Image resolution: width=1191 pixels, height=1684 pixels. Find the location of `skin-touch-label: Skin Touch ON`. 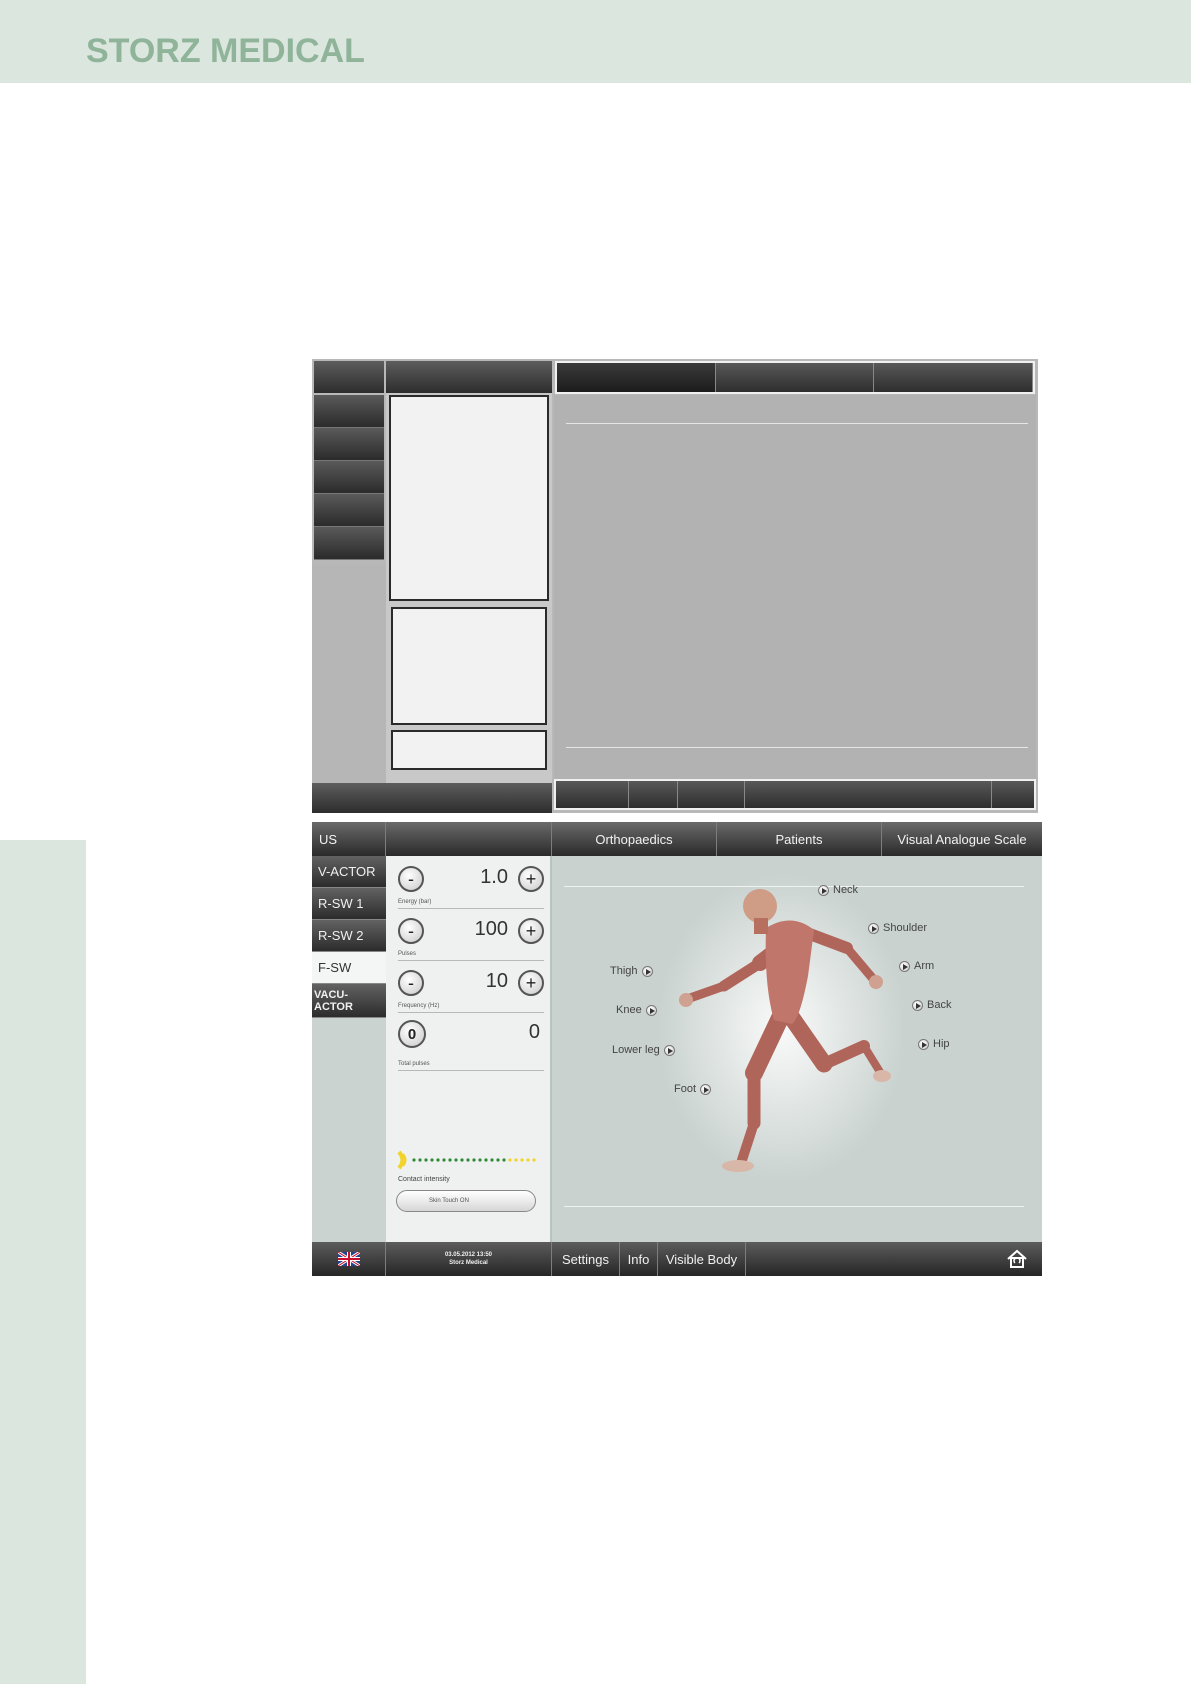

skin-touch-label: Skin Touch ON is located at coordinates (449, 1201).